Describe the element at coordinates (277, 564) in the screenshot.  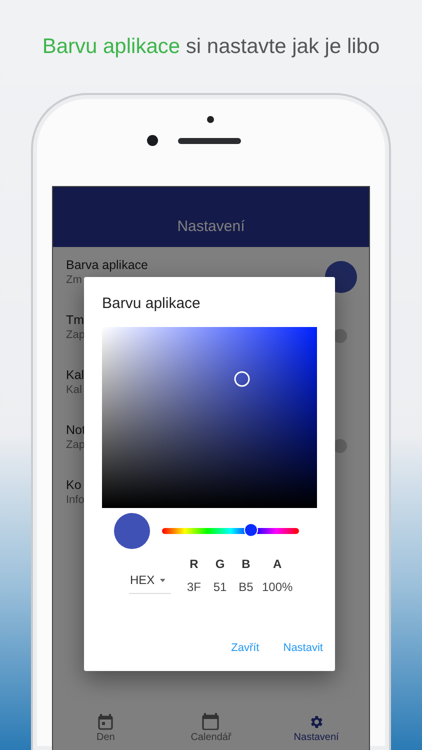
I see `channel-label: A` at that location.